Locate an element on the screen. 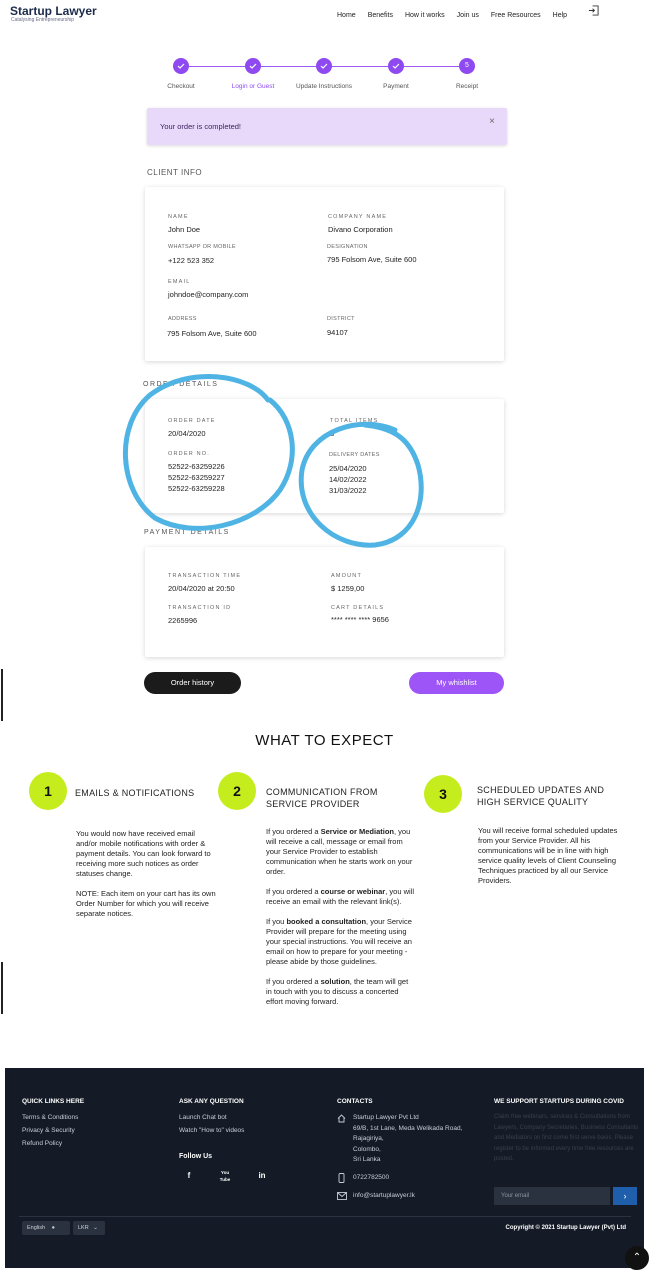 Image resolution: width=649 pixels, height=1280 pixels. contact-email: info@startuplawyer.lk is located at coordinates (384, 1196).